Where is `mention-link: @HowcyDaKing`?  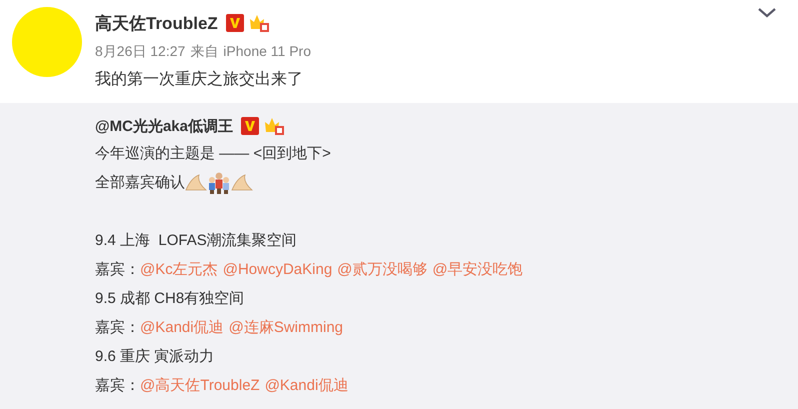 mention-link: @HowcyDaKing is located at coordinates (277, 269).